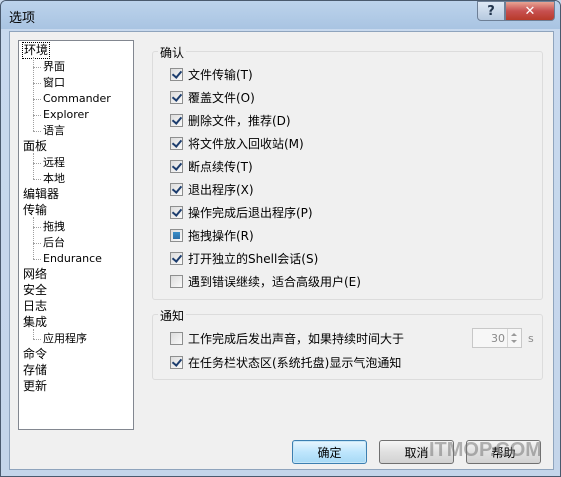 The width and height of the screenshot is (561, 477). I want to click on tree-item: 环境, so click(36, 50).